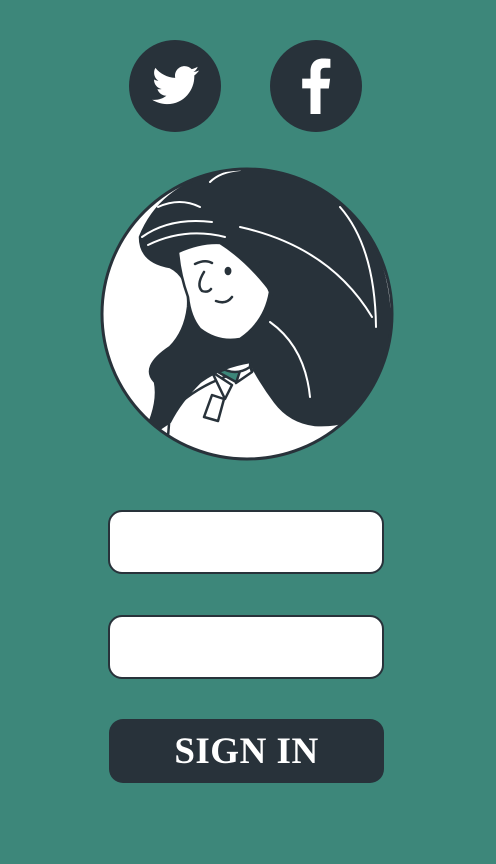 The width and height of the screenshot is (496, 864). What do you see at coordinates (246, 751) in the screenshot?
I see `sign-in-button: SIGN IN` at bounding box center [246, 751].